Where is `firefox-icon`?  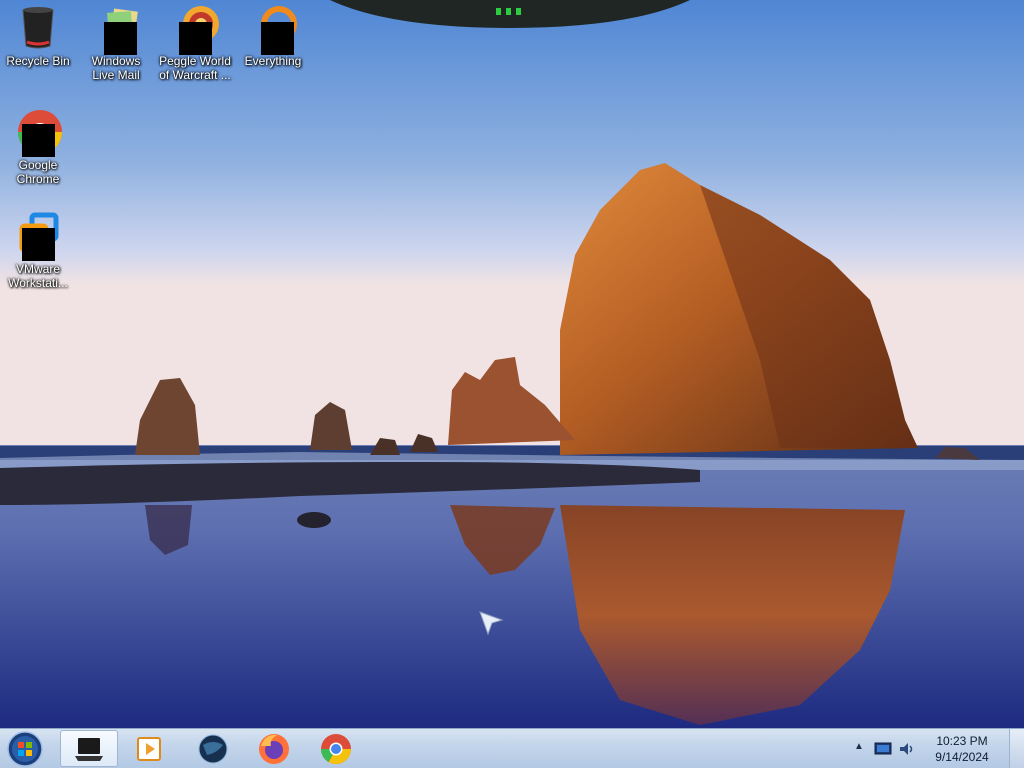 firefox-icon is located at coordinates (274, 748).